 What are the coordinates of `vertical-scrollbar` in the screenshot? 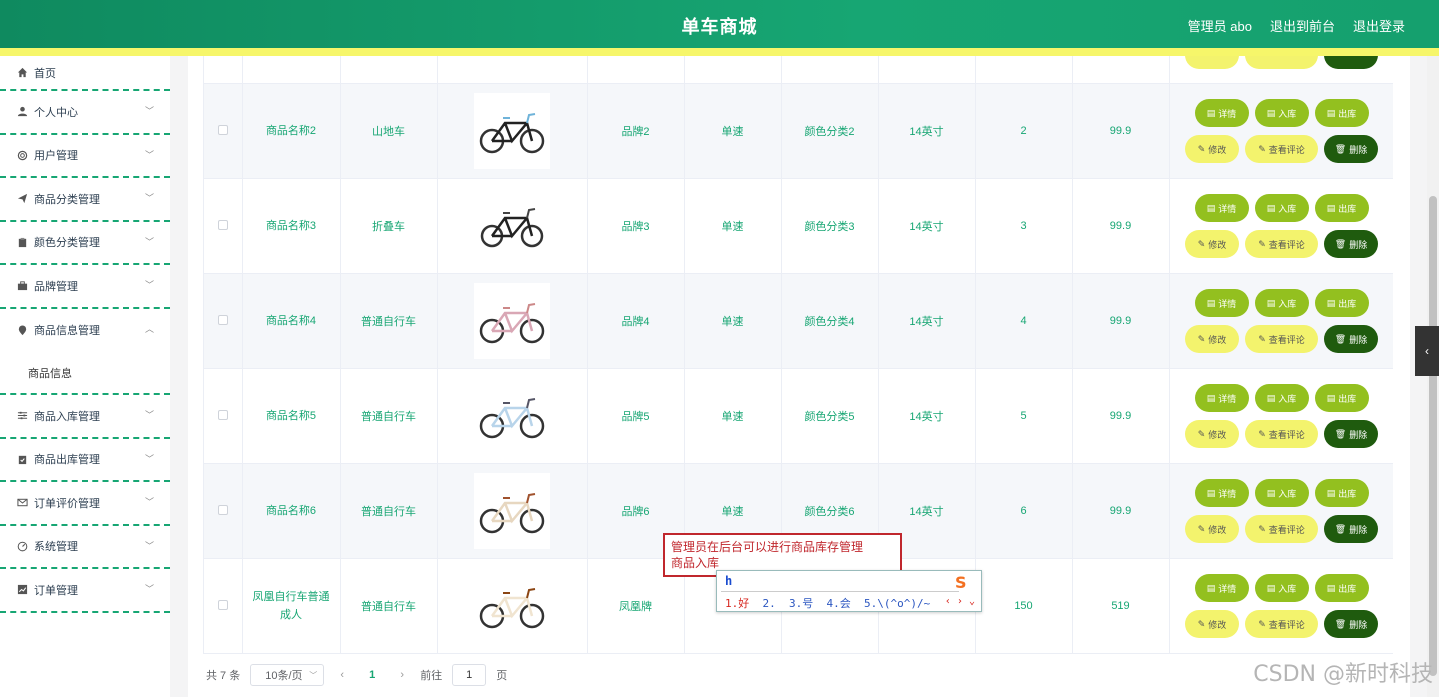 It's located at (1433, 376).